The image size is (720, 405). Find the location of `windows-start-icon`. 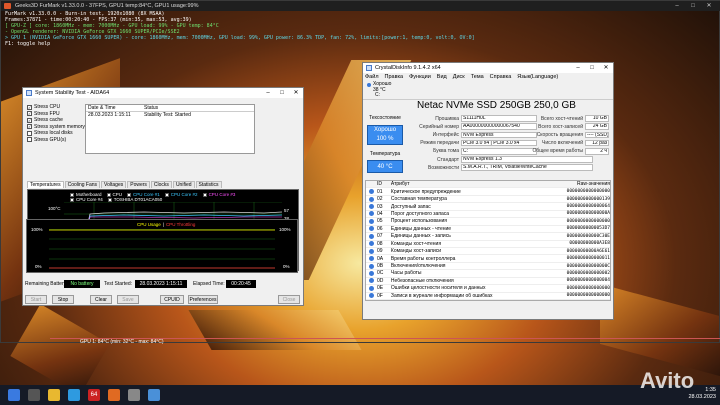

windows-start-icon is located at coordinates (14, 395).